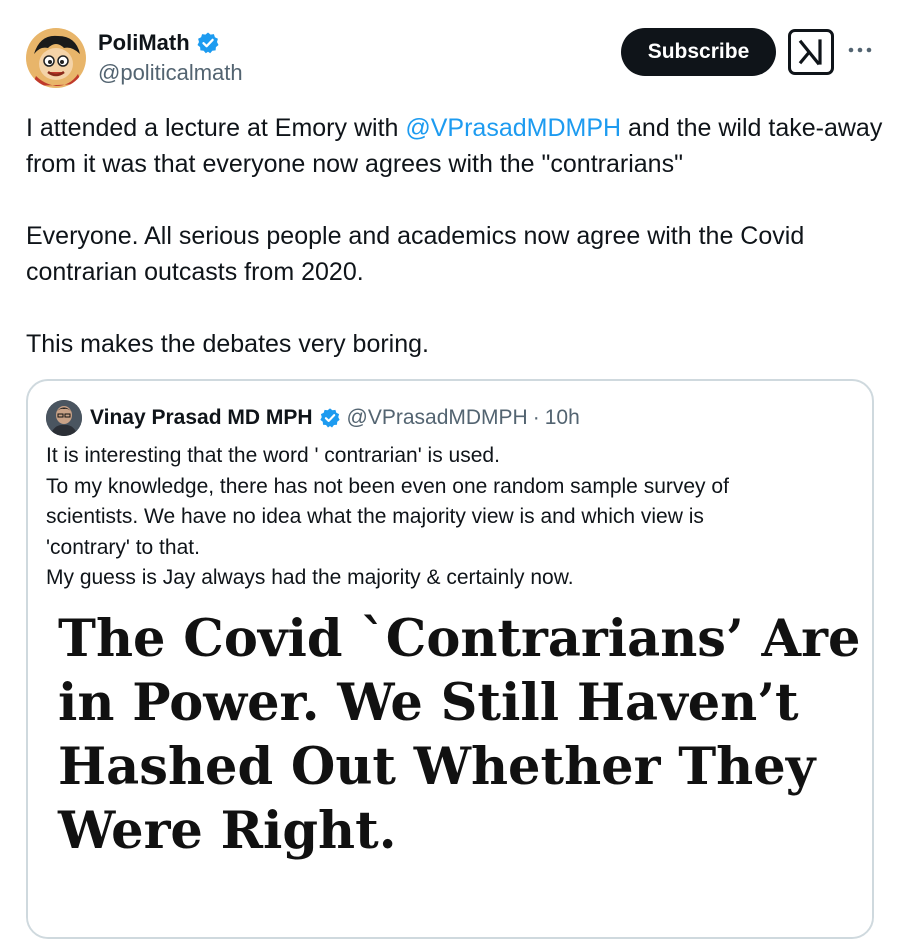  I want to click on author-display-name: PoliMath, so click(144, 43).